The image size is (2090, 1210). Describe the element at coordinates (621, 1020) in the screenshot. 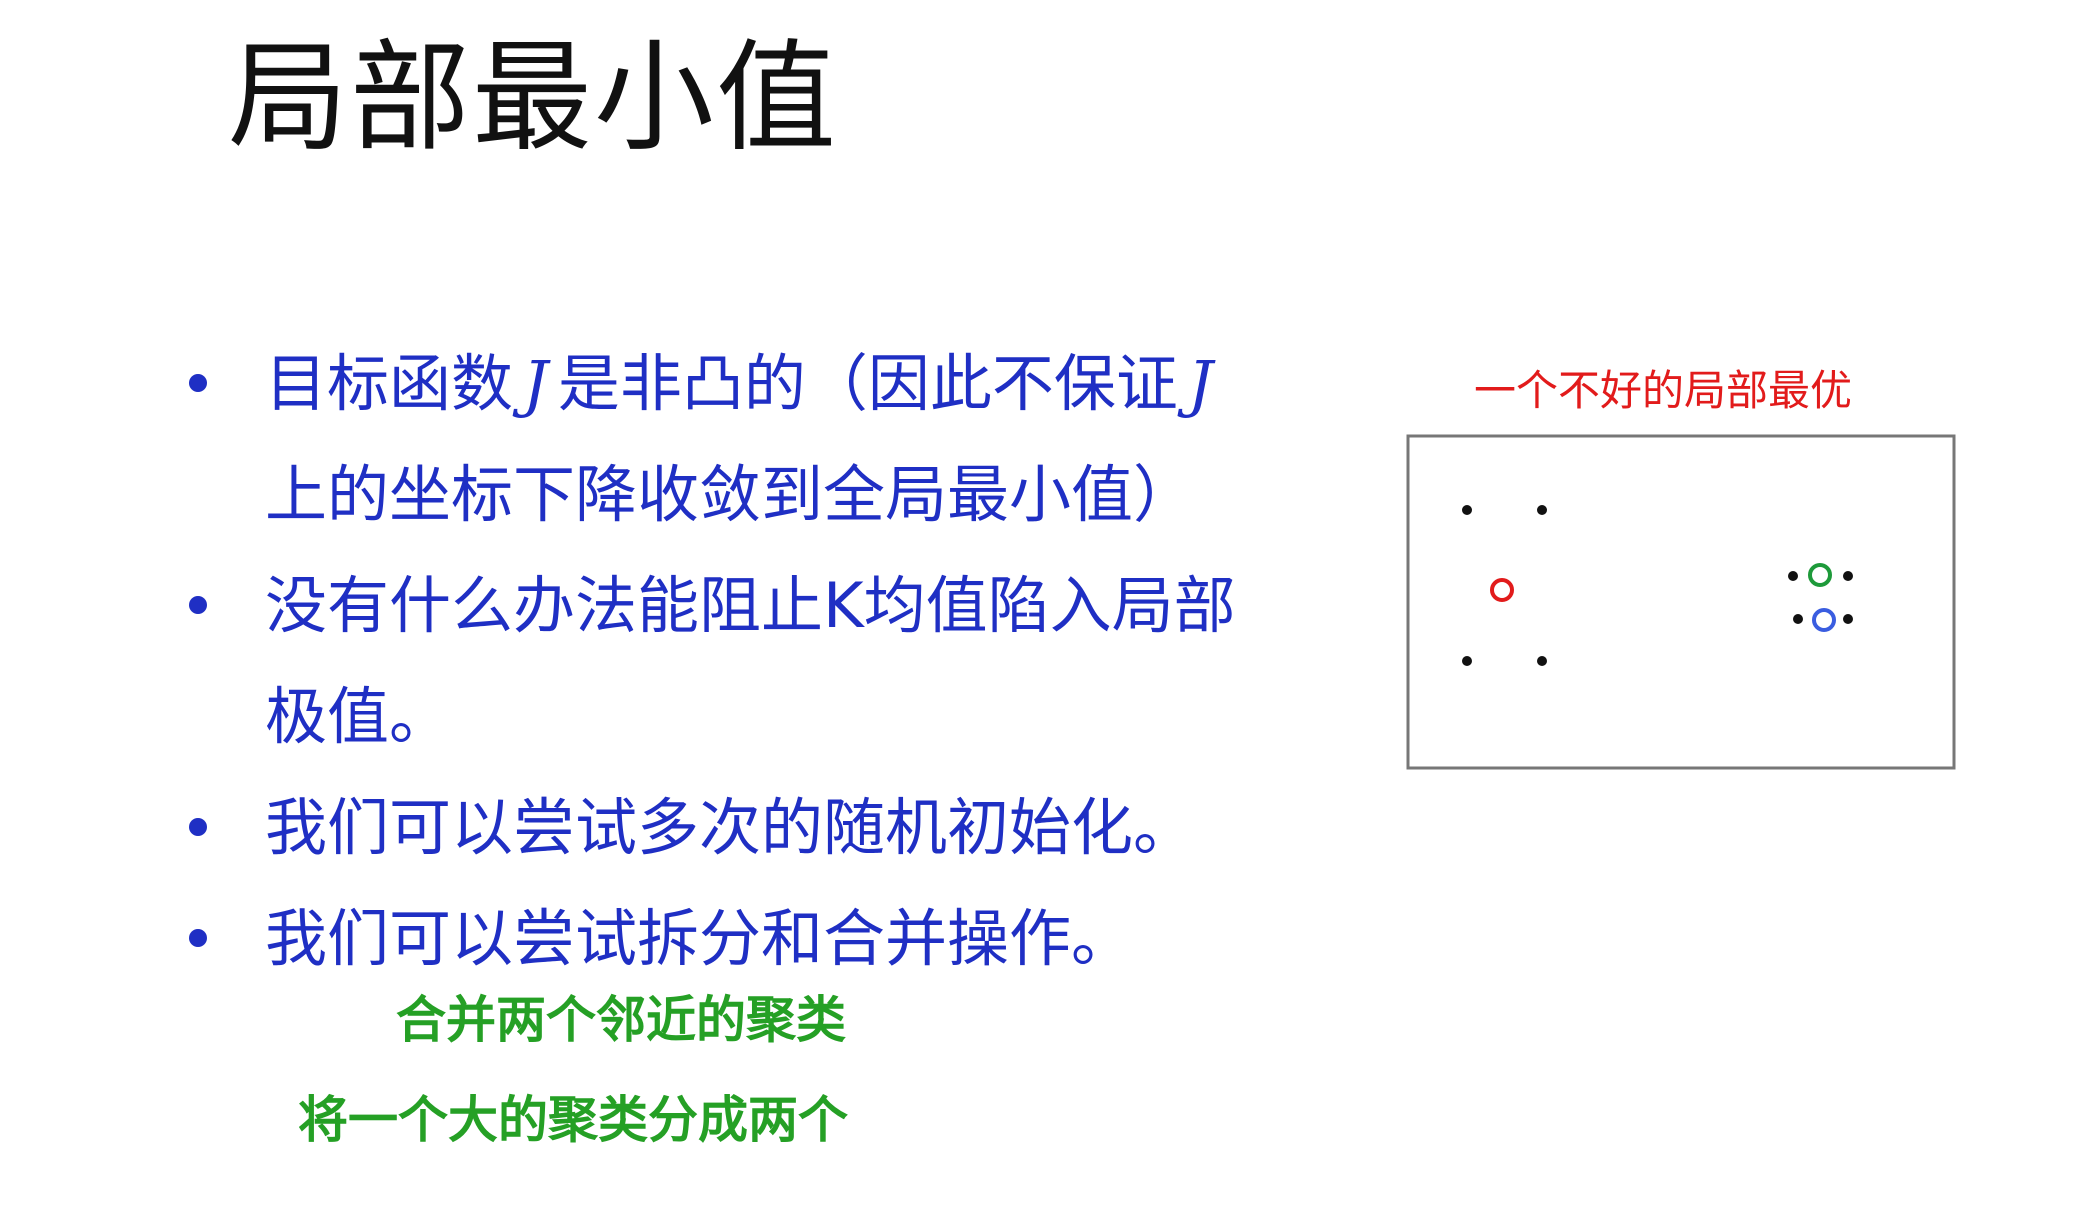

I see `note-merge: 合并两个邻近的聚类` at that location.